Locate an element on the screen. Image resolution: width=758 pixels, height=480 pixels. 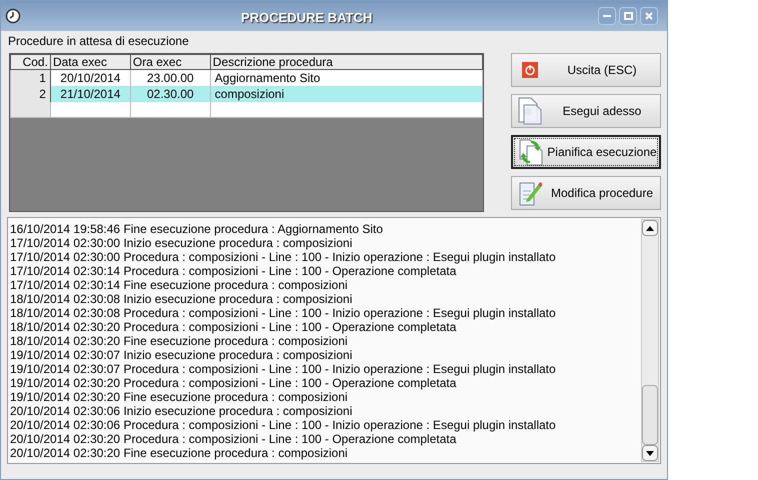
scroll-down-button is located at coordinates (650, 453).